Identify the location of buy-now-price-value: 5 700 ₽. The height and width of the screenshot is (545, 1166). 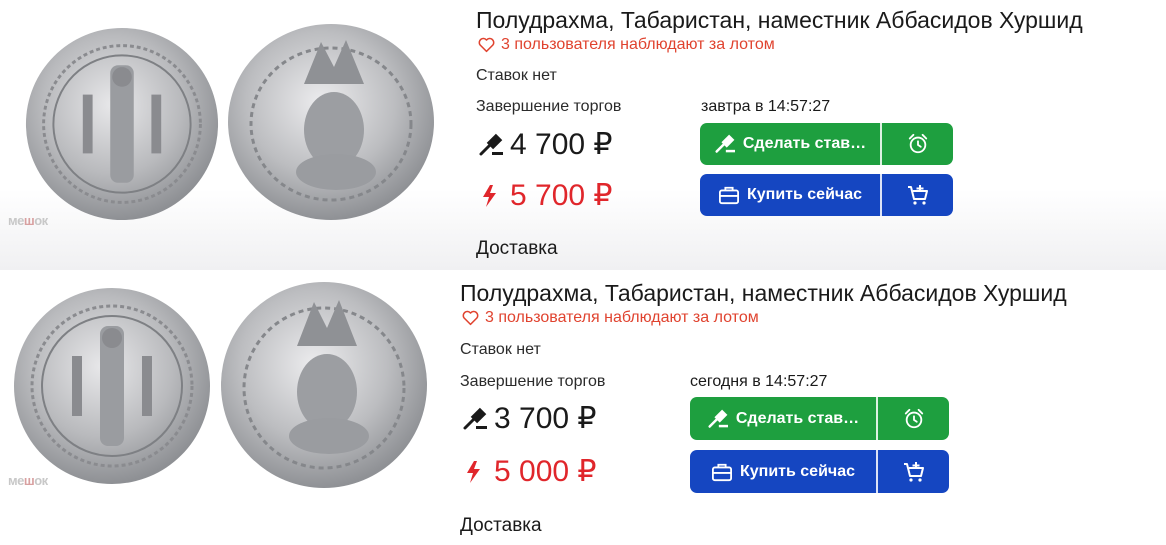
(561, 195).